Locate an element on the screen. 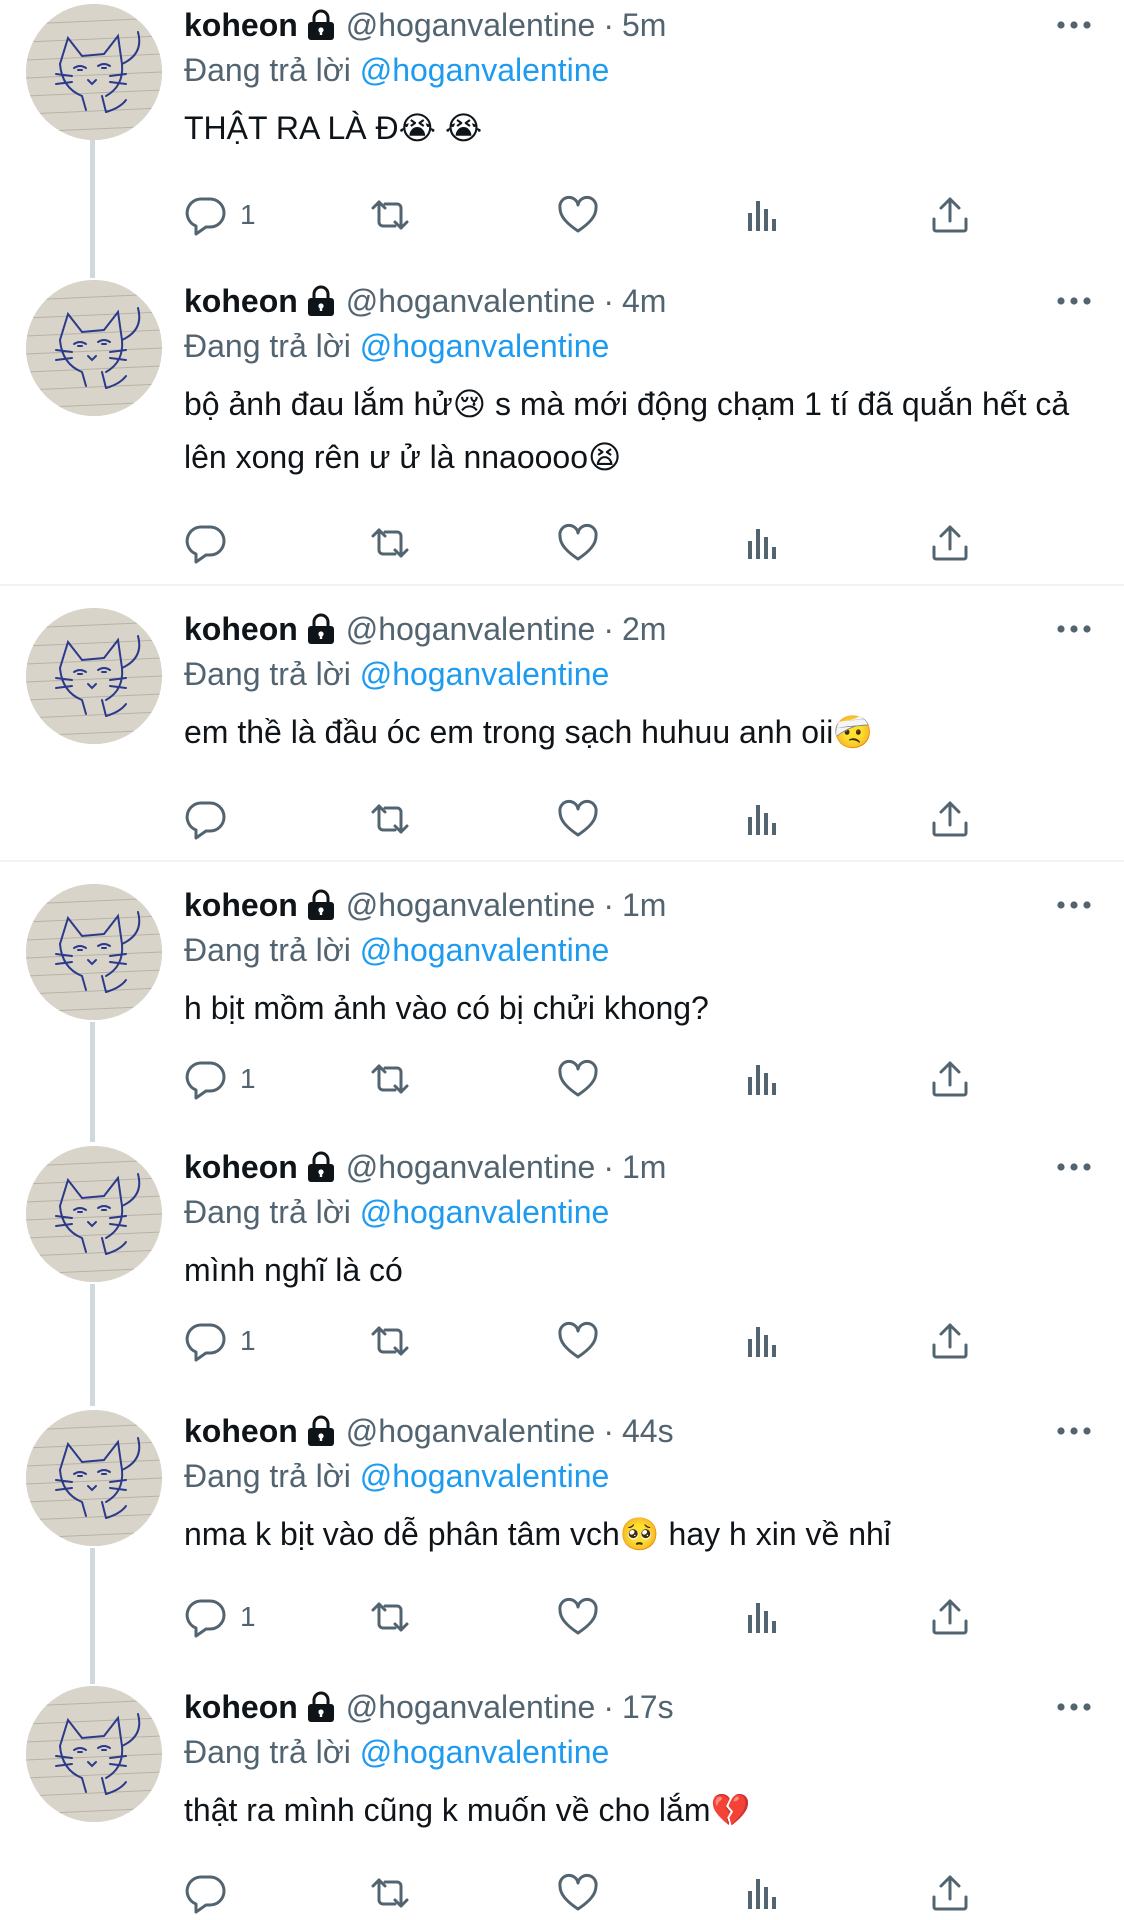 The image size is (1124, 1920). tweet-header: koheon @hoganvalentine · 5m is located at coordinates (639, 25).